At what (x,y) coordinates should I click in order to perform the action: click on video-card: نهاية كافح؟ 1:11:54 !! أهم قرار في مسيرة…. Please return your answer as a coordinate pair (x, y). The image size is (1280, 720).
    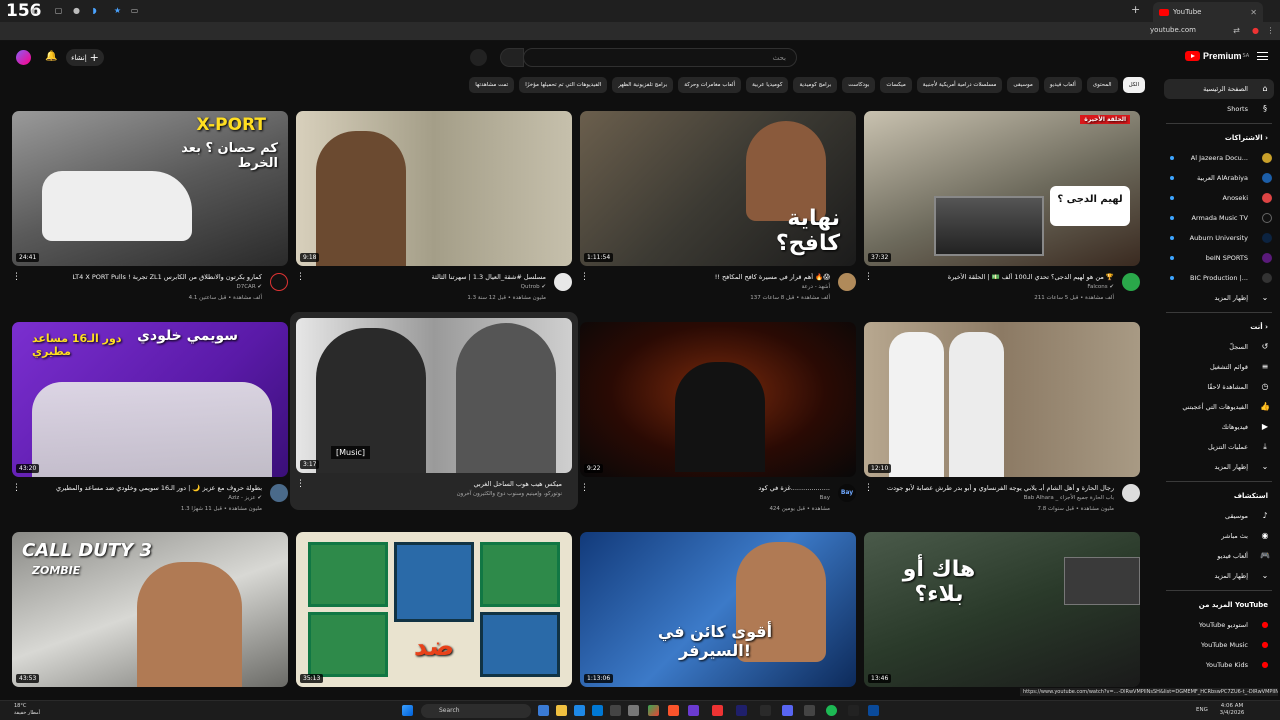
    Looking at the image, I should click on (718, 215).